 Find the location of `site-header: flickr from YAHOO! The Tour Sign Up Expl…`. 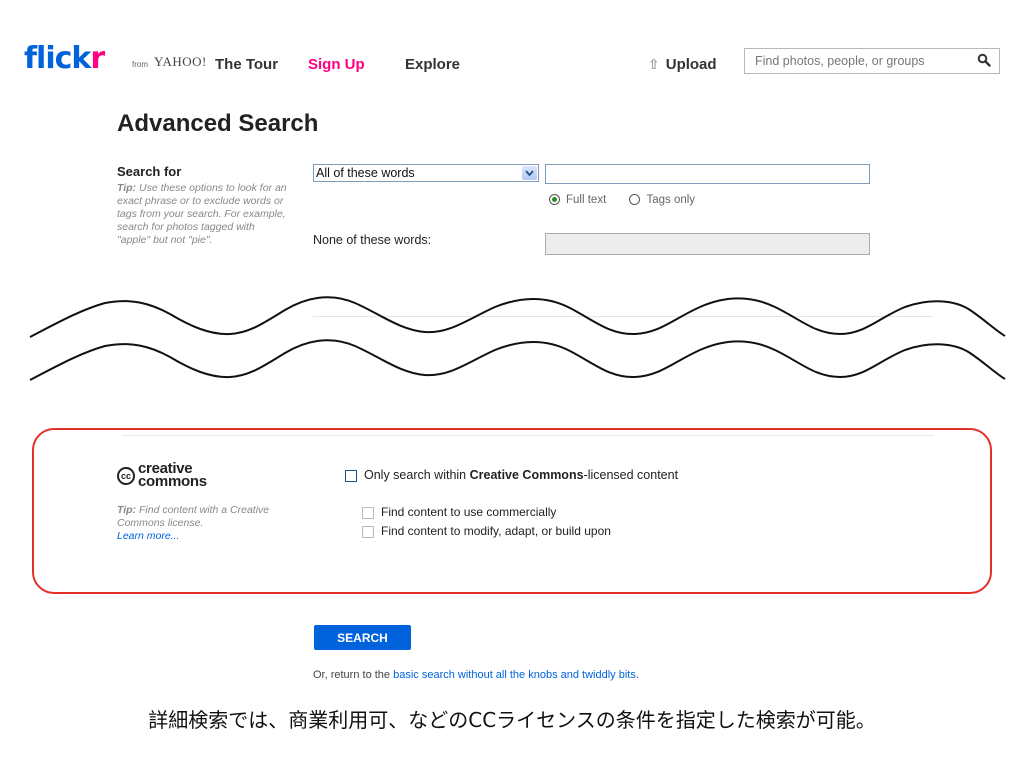

site-header: flickr from YAHOO! The Tour Sign Up Expl… is located at coordinates (512, 64).